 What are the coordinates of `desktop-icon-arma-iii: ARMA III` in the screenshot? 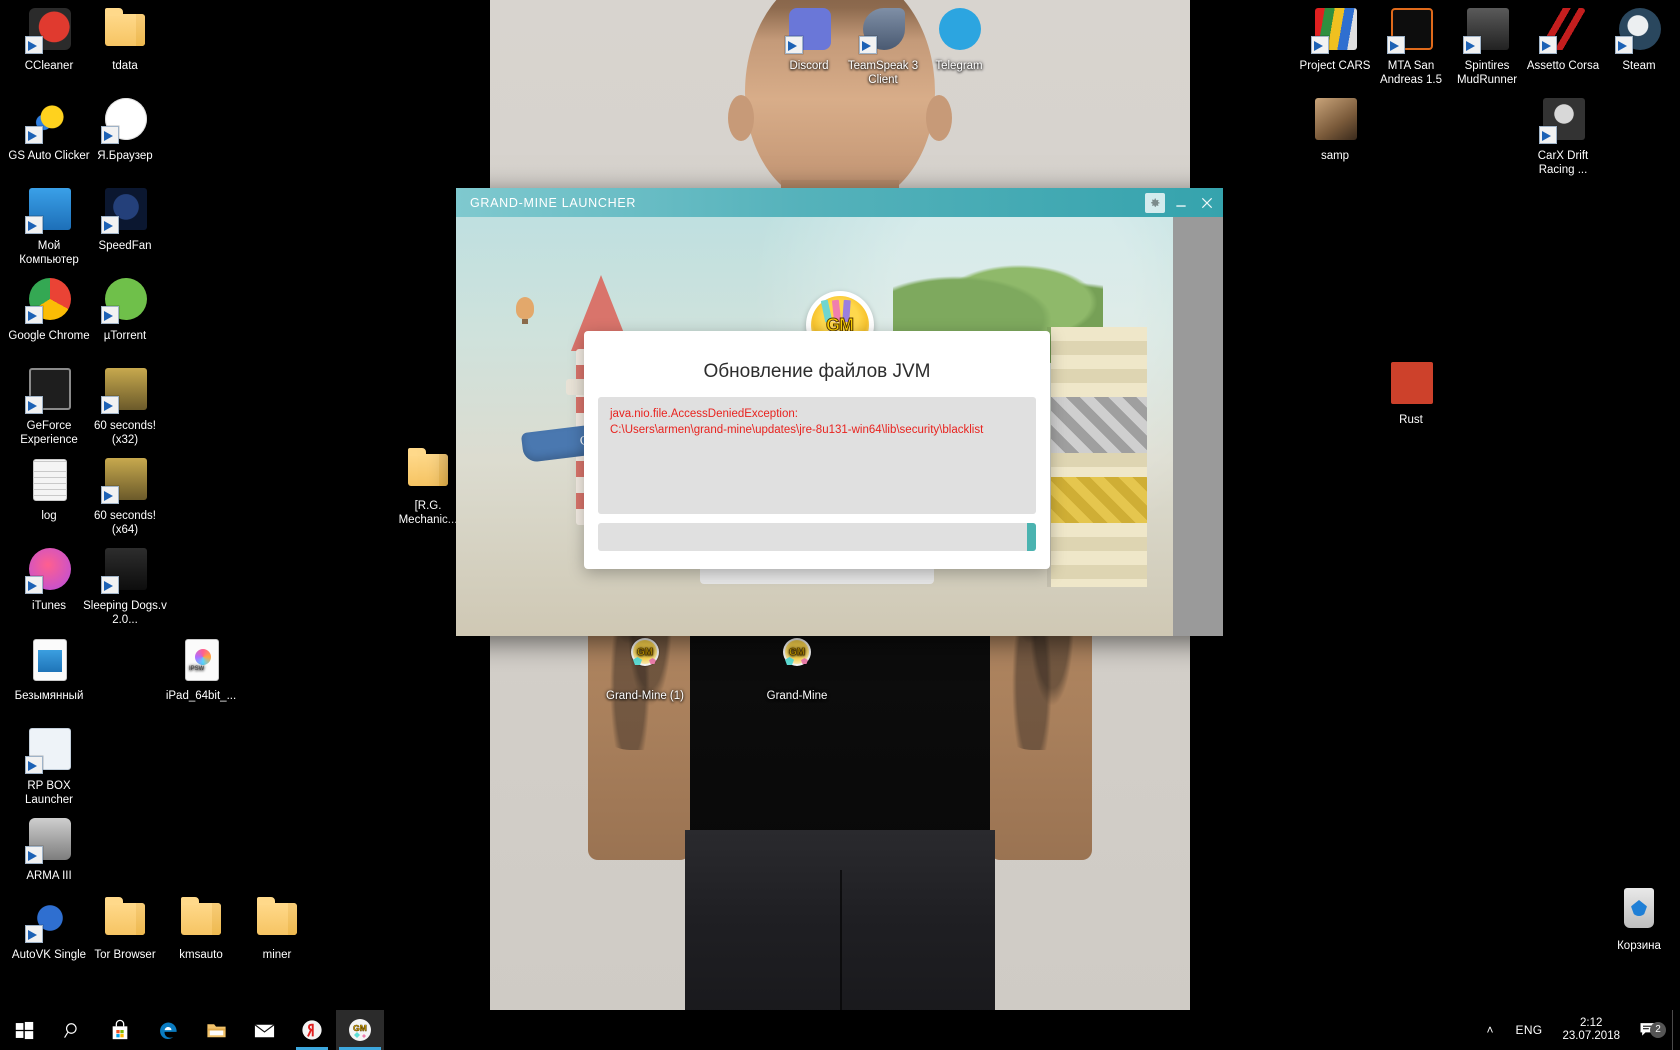 It's located at (49, 849).